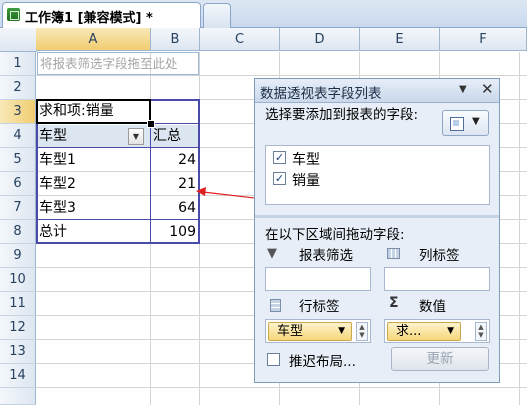 Image resolution: width=527 pixels, height=405 pixels. Describe the element at coordinates (437, 279) in the screenshot. I see `column-labels-area` at that location.